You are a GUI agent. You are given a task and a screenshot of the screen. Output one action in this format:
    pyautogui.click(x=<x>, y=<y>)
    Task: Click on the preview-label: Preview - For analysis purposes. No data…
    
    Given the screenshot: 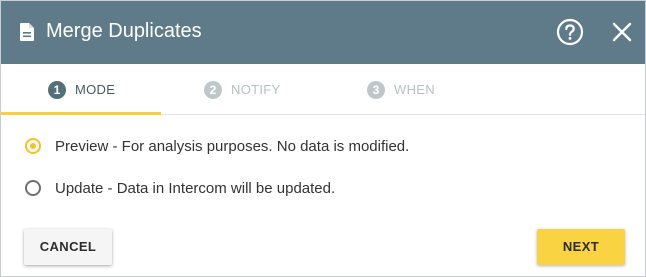 What is the action you would take?
    pyautogui.click(x=232, y=146)
    